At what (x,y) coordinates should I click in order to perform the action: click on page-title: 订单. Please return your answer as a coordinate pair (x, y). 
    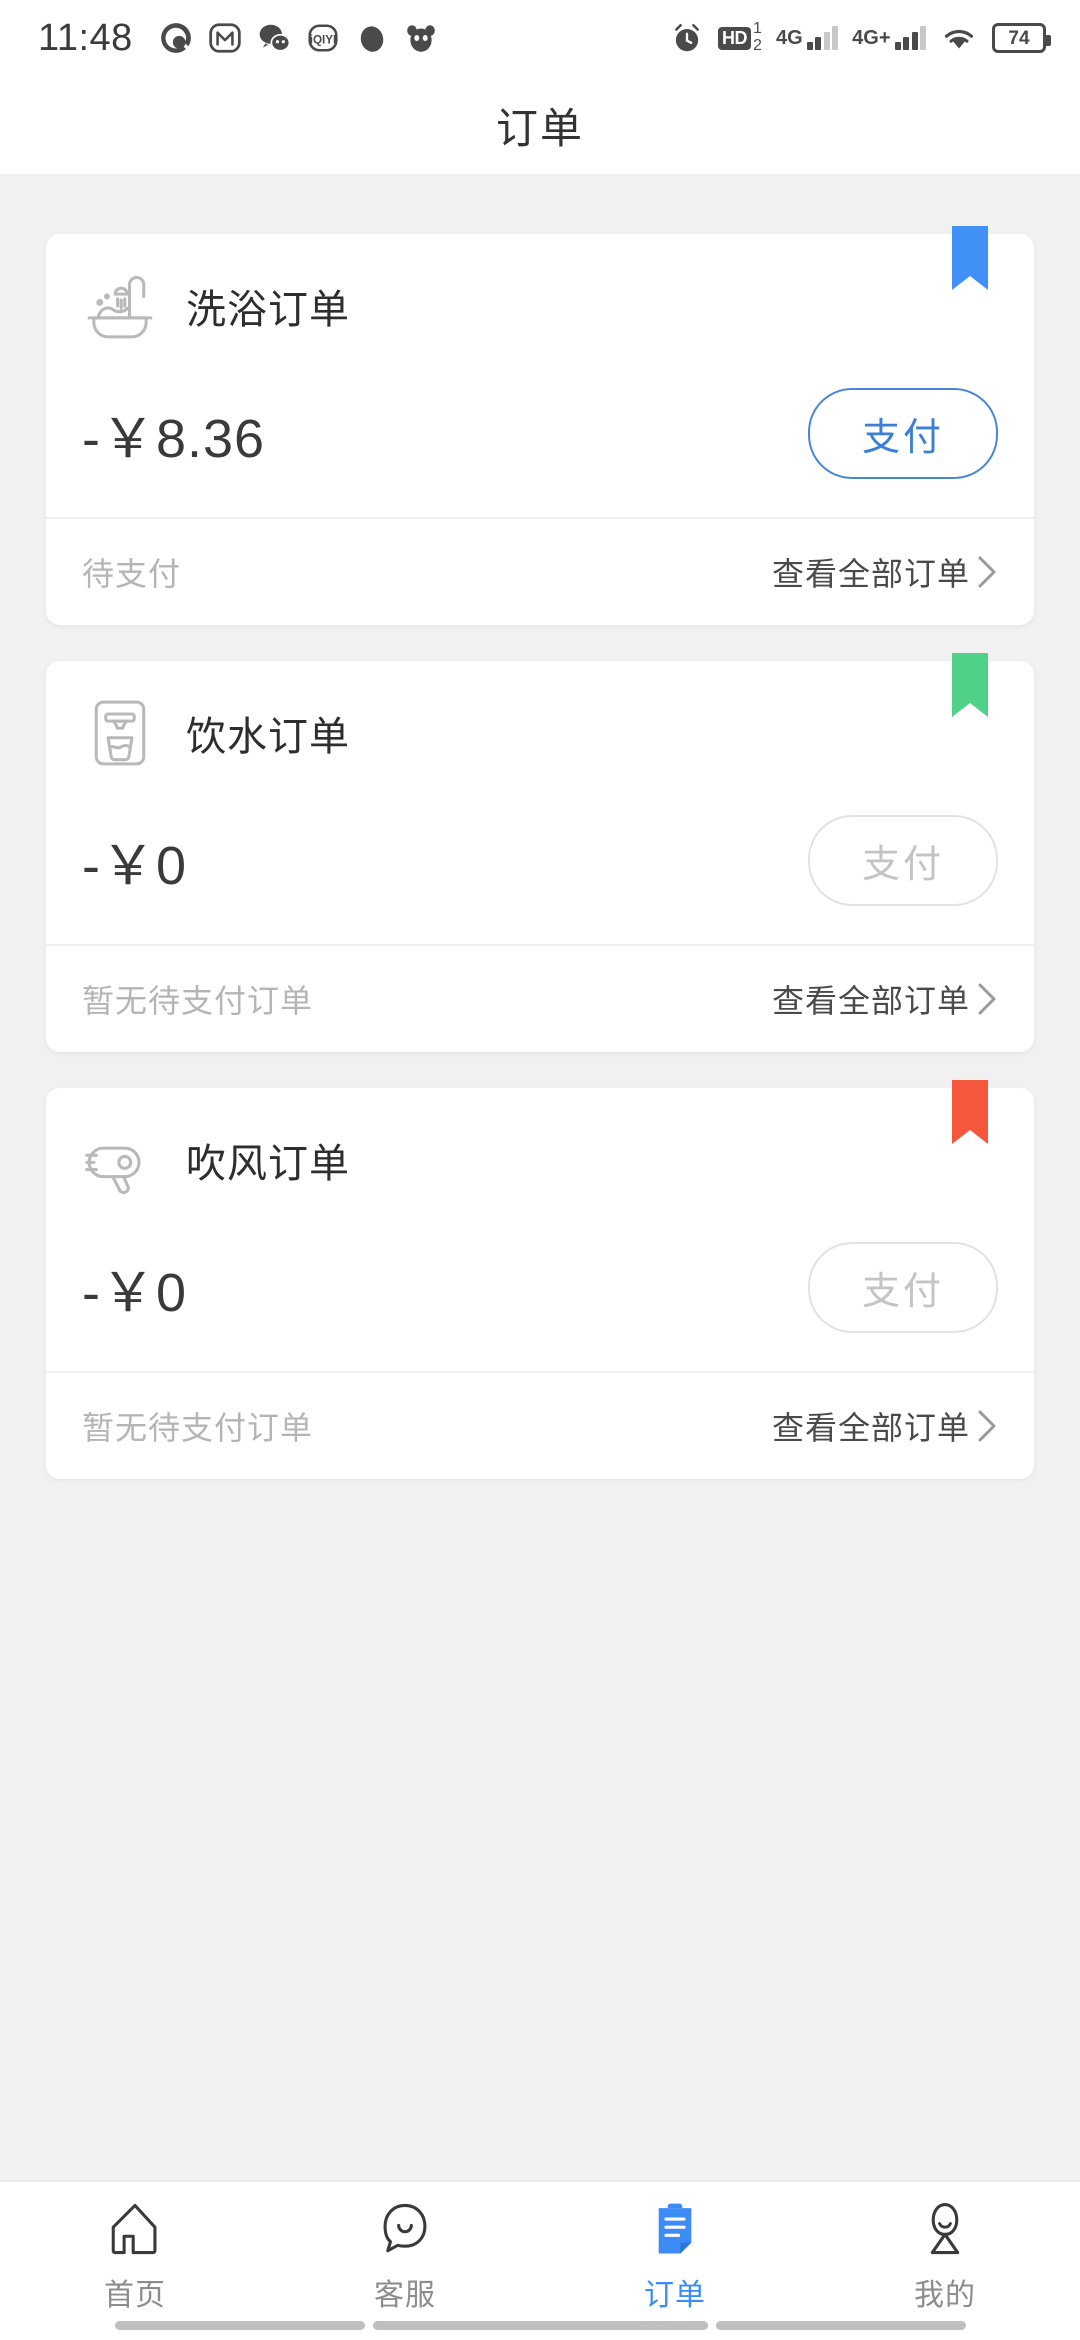
    Looking at the image, I should click on (539, 128).